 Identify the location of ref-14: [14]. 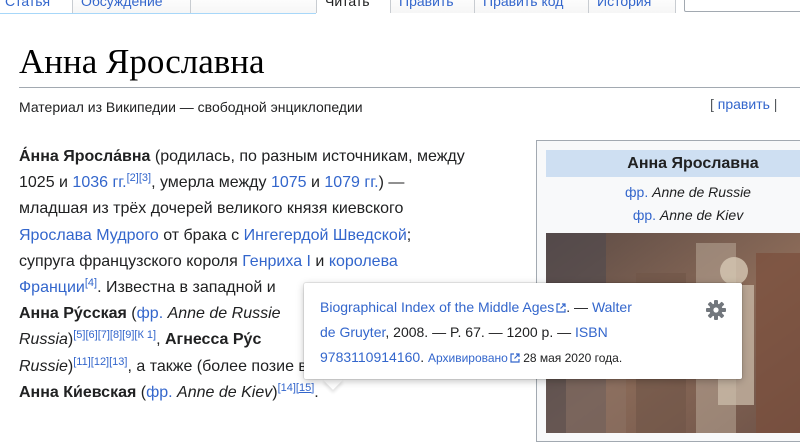
(287, 388).